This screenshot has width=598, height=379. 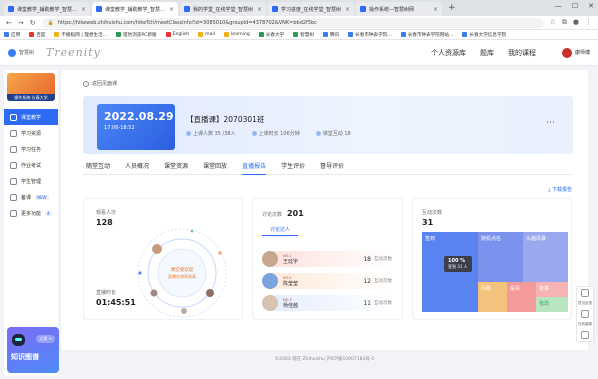 What do you see at coordinates (47, 9) in the screenshot?
I see `browser-tab: 课堂教学_辅助教学_智慧树网 ×` at bounding box center [47, 9].